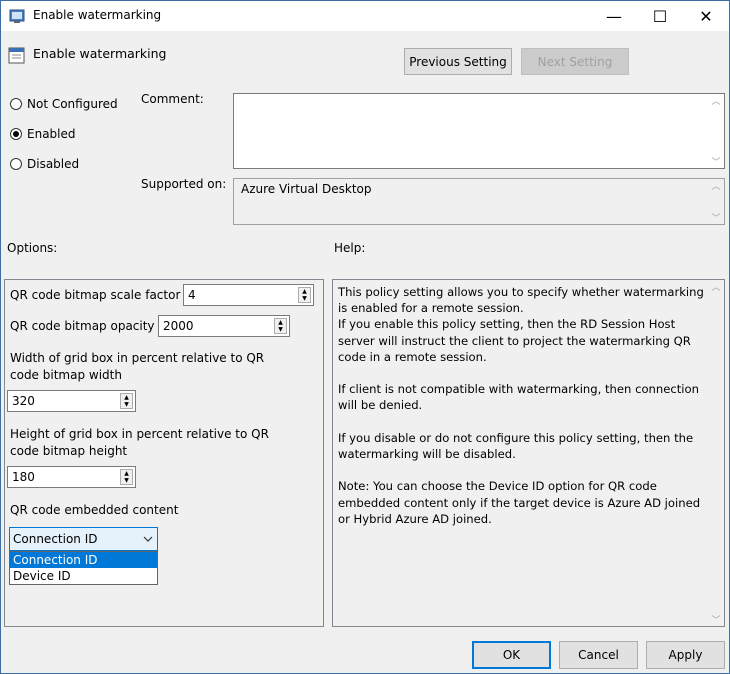  I want to click on dropdown-option-connection-id: Connection ID, so click(83, 560).